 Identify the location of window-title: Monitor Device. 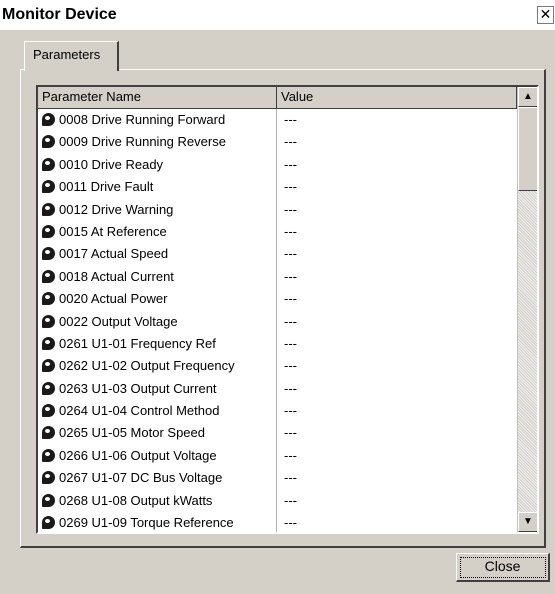
(59, 14).